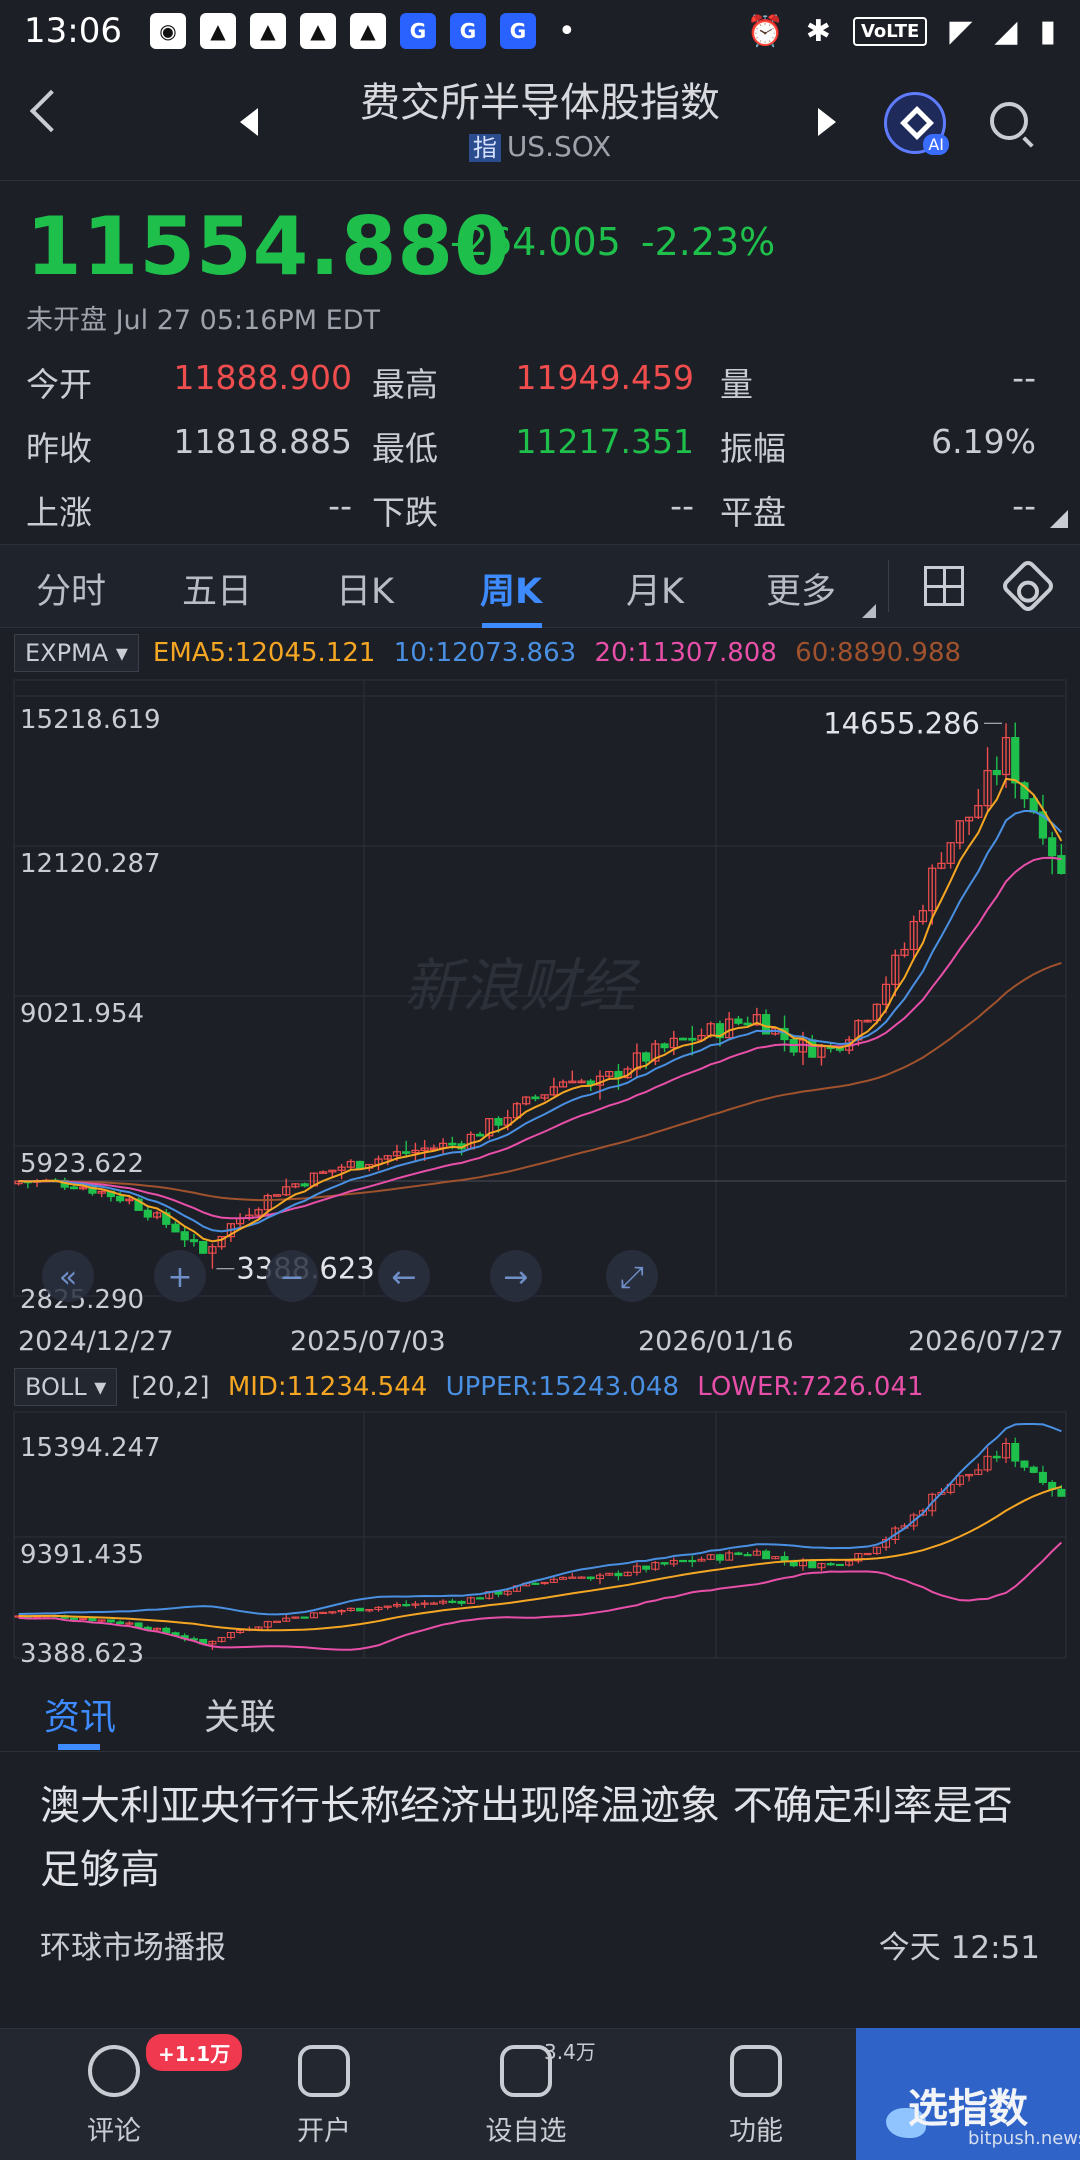  Describe the element at coordinates (167, 31) in the screenshot. I see `notification-icon: ◉` at that location.